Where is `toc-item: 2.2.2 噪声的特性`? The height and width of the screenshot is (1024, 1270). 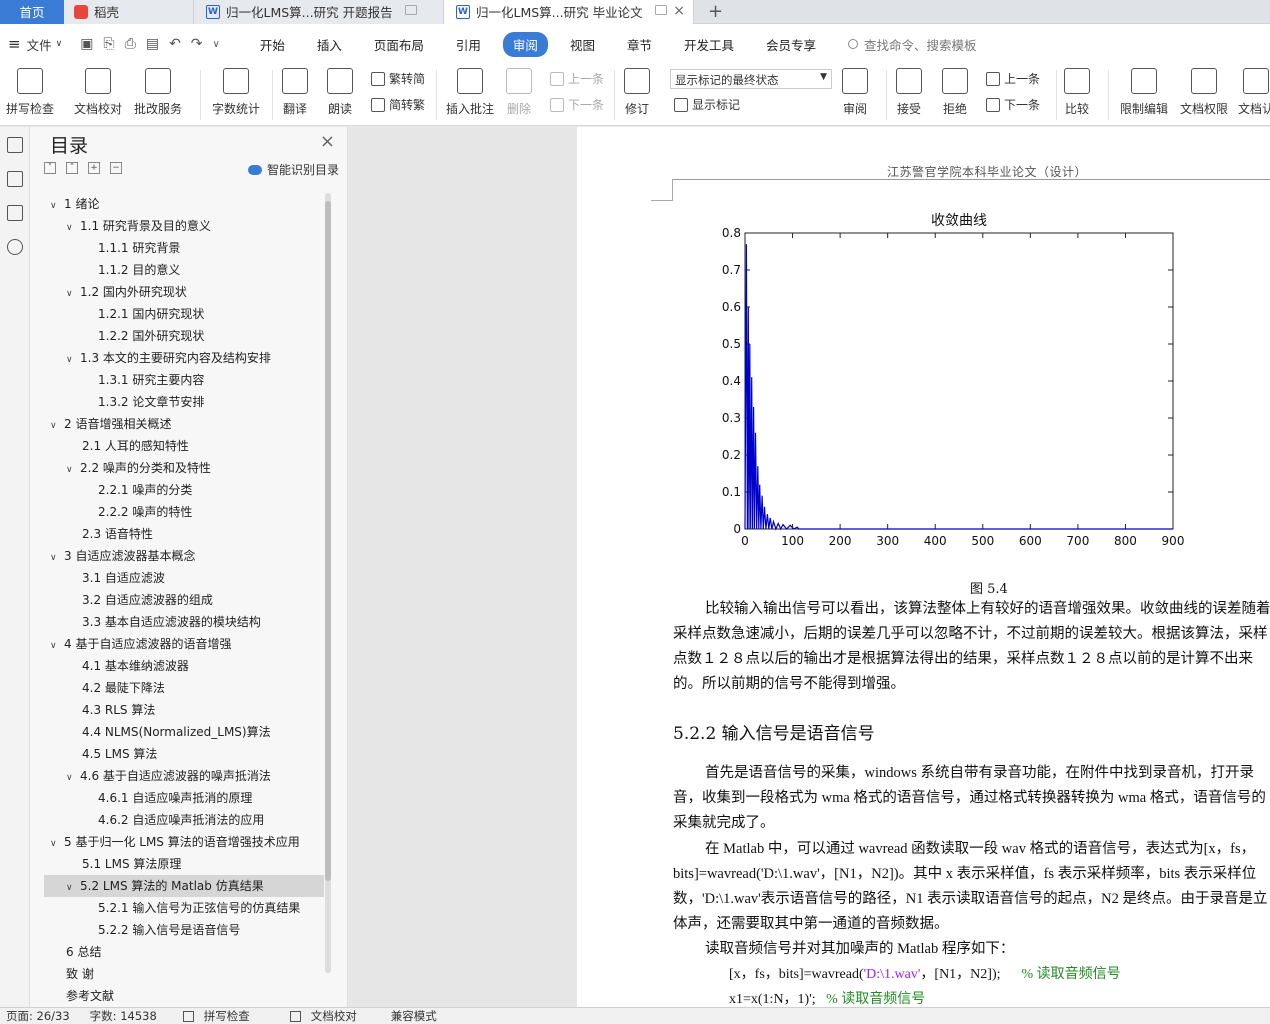 toc-item: 2.2.2 噪声的特性 is located at coordinates (184, 512).